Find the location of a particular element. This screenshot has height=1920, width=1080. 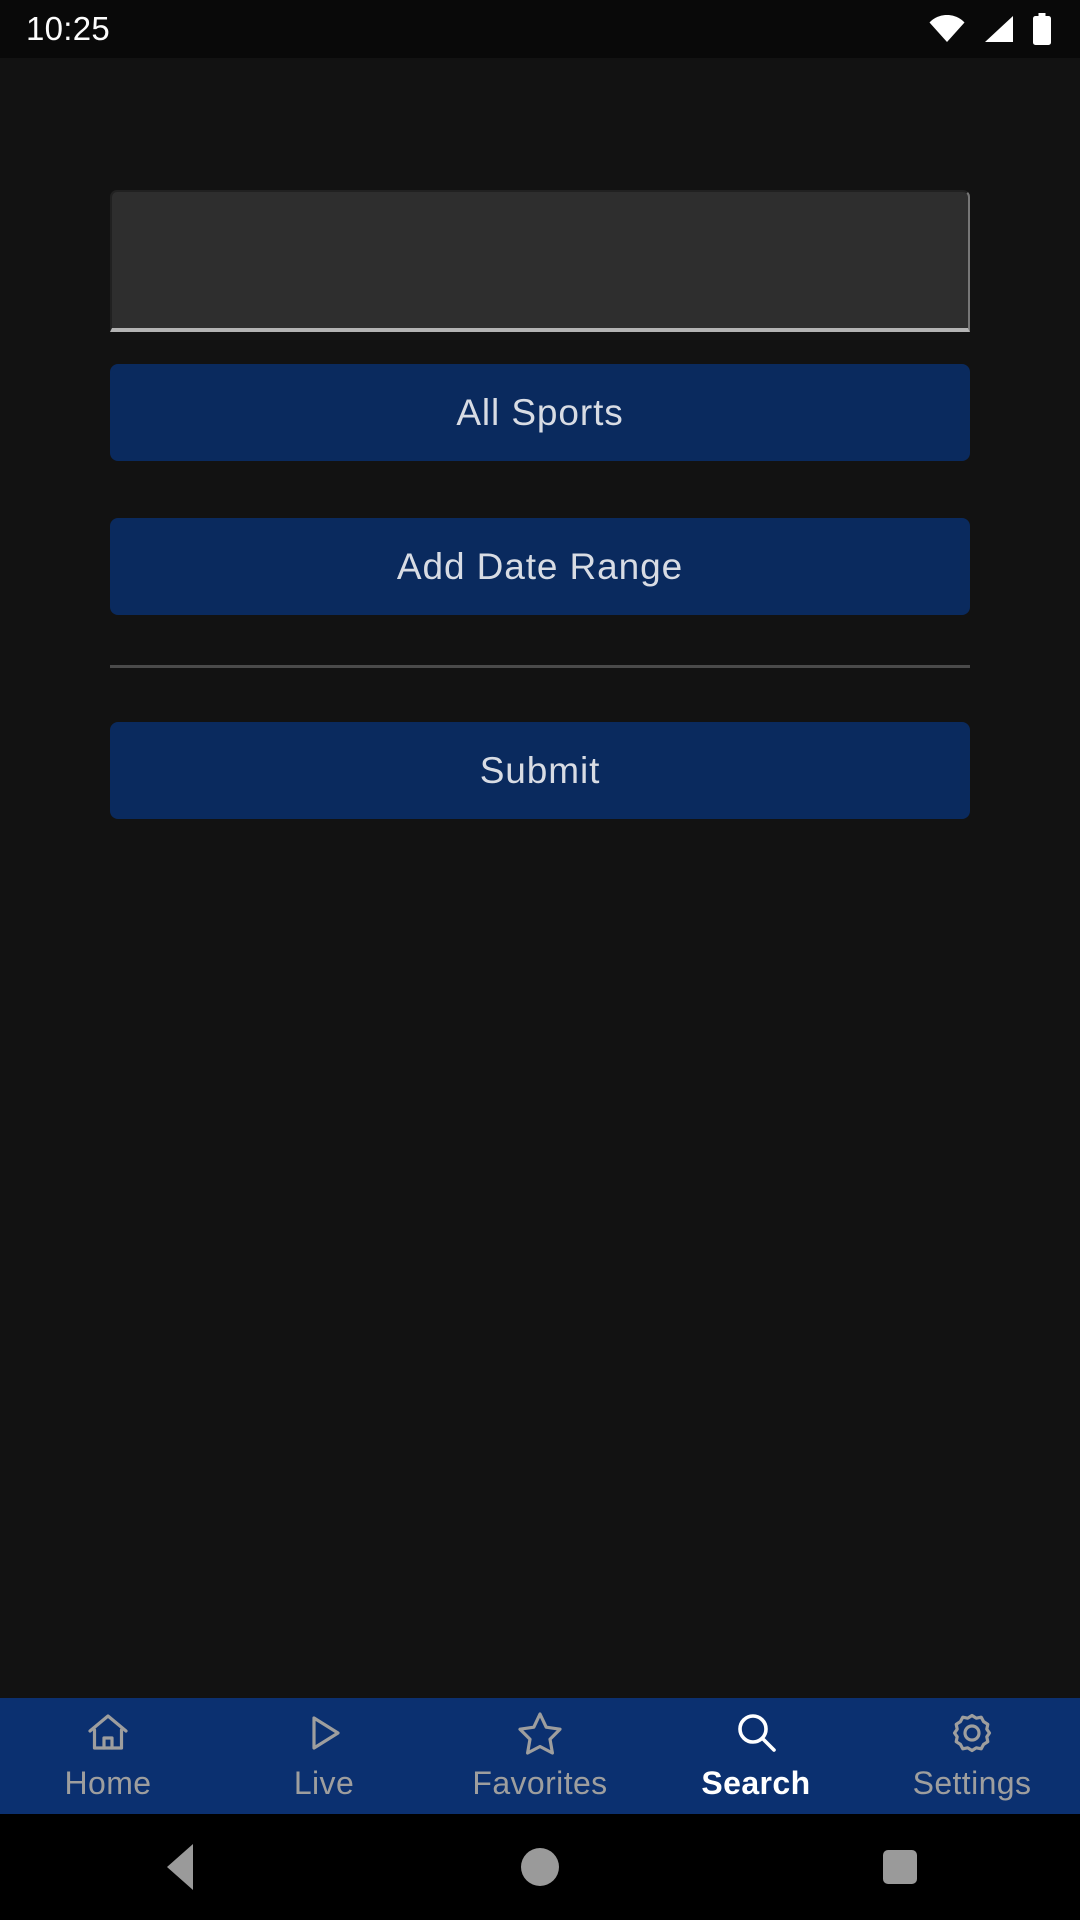

tab-settings-label: Settings is located at coordinates (972, 1782).